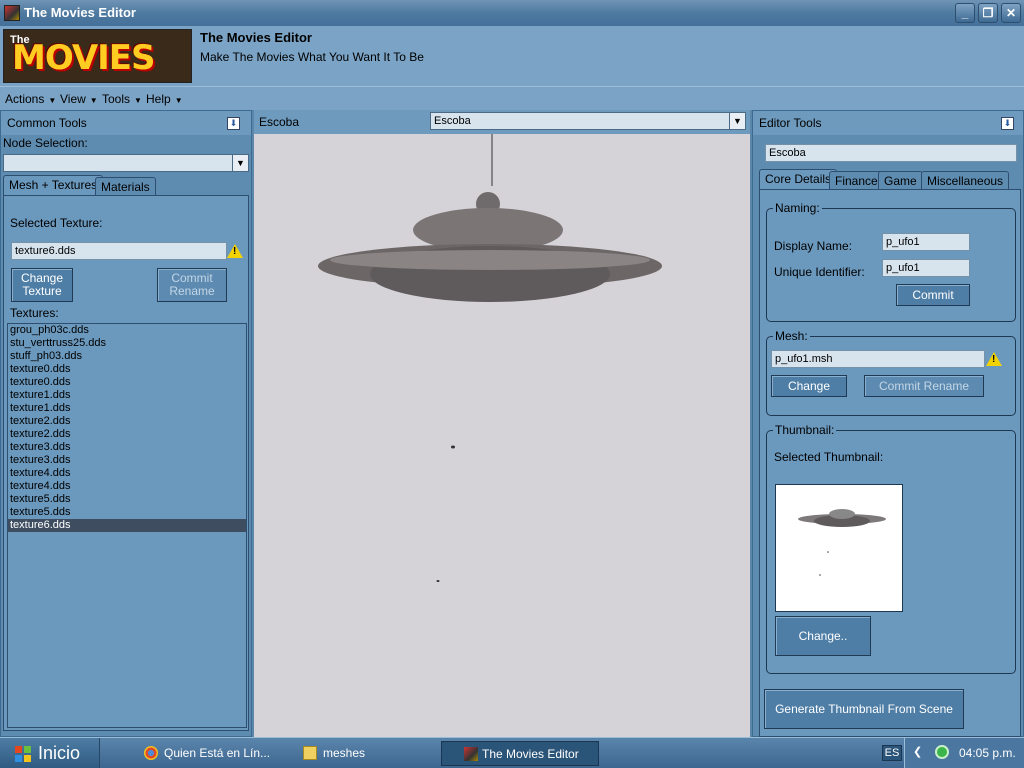 This screenshot has width=1024, height=768. I want to click on browser-icon, so click(151, 753).